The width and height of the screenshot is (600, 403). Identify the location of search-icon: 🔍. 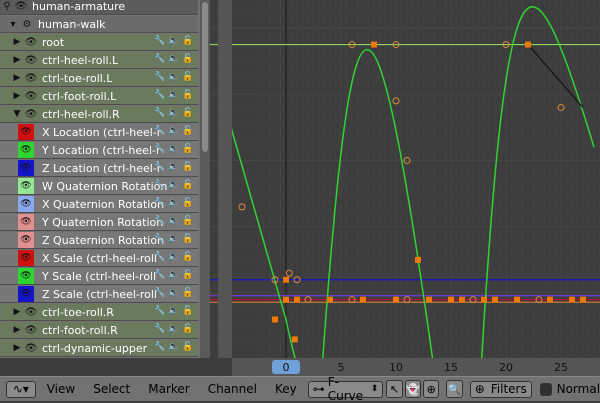
(454, 389).